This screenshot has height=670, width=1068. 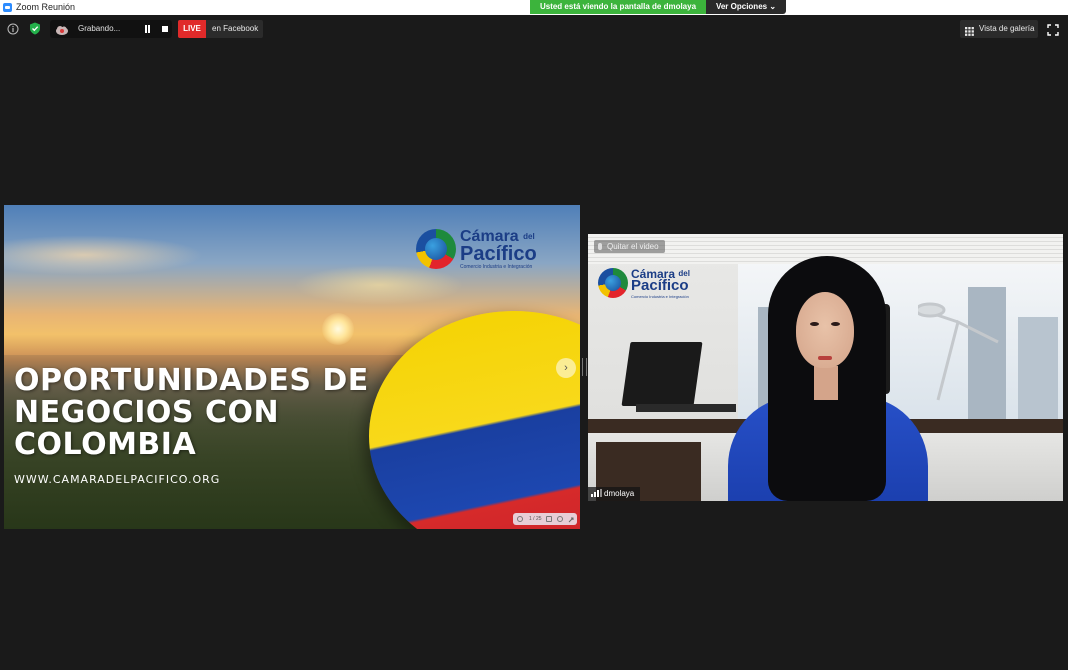 I want to click on next-slide-button: ›, so click(x=566, y=368).